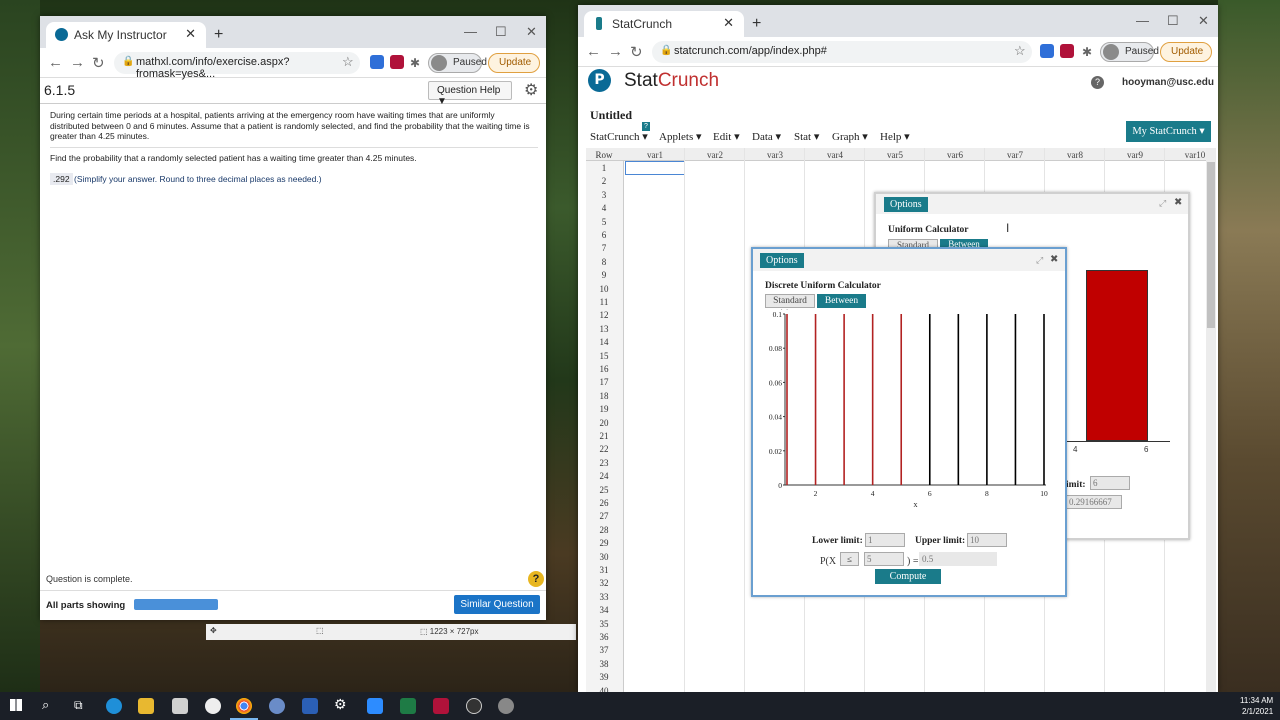 This screenshot has width=1280, height=720. Describe the element at coordinates (16, 705) in the screenshot. I see `windows-start-icon` at that location.